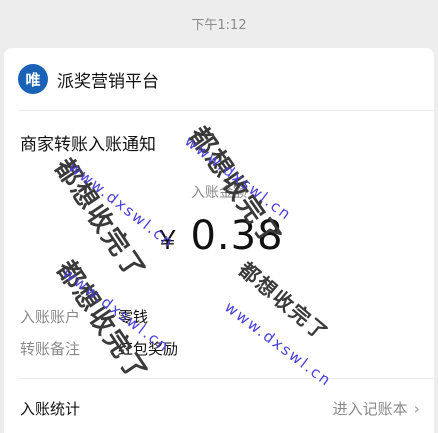 This screenshot has height=433, width=438. What do you see at coordinates (148, 349) in the screenshot?
I see `detail-value: 红包奖励` at bounding box center [148, 349].